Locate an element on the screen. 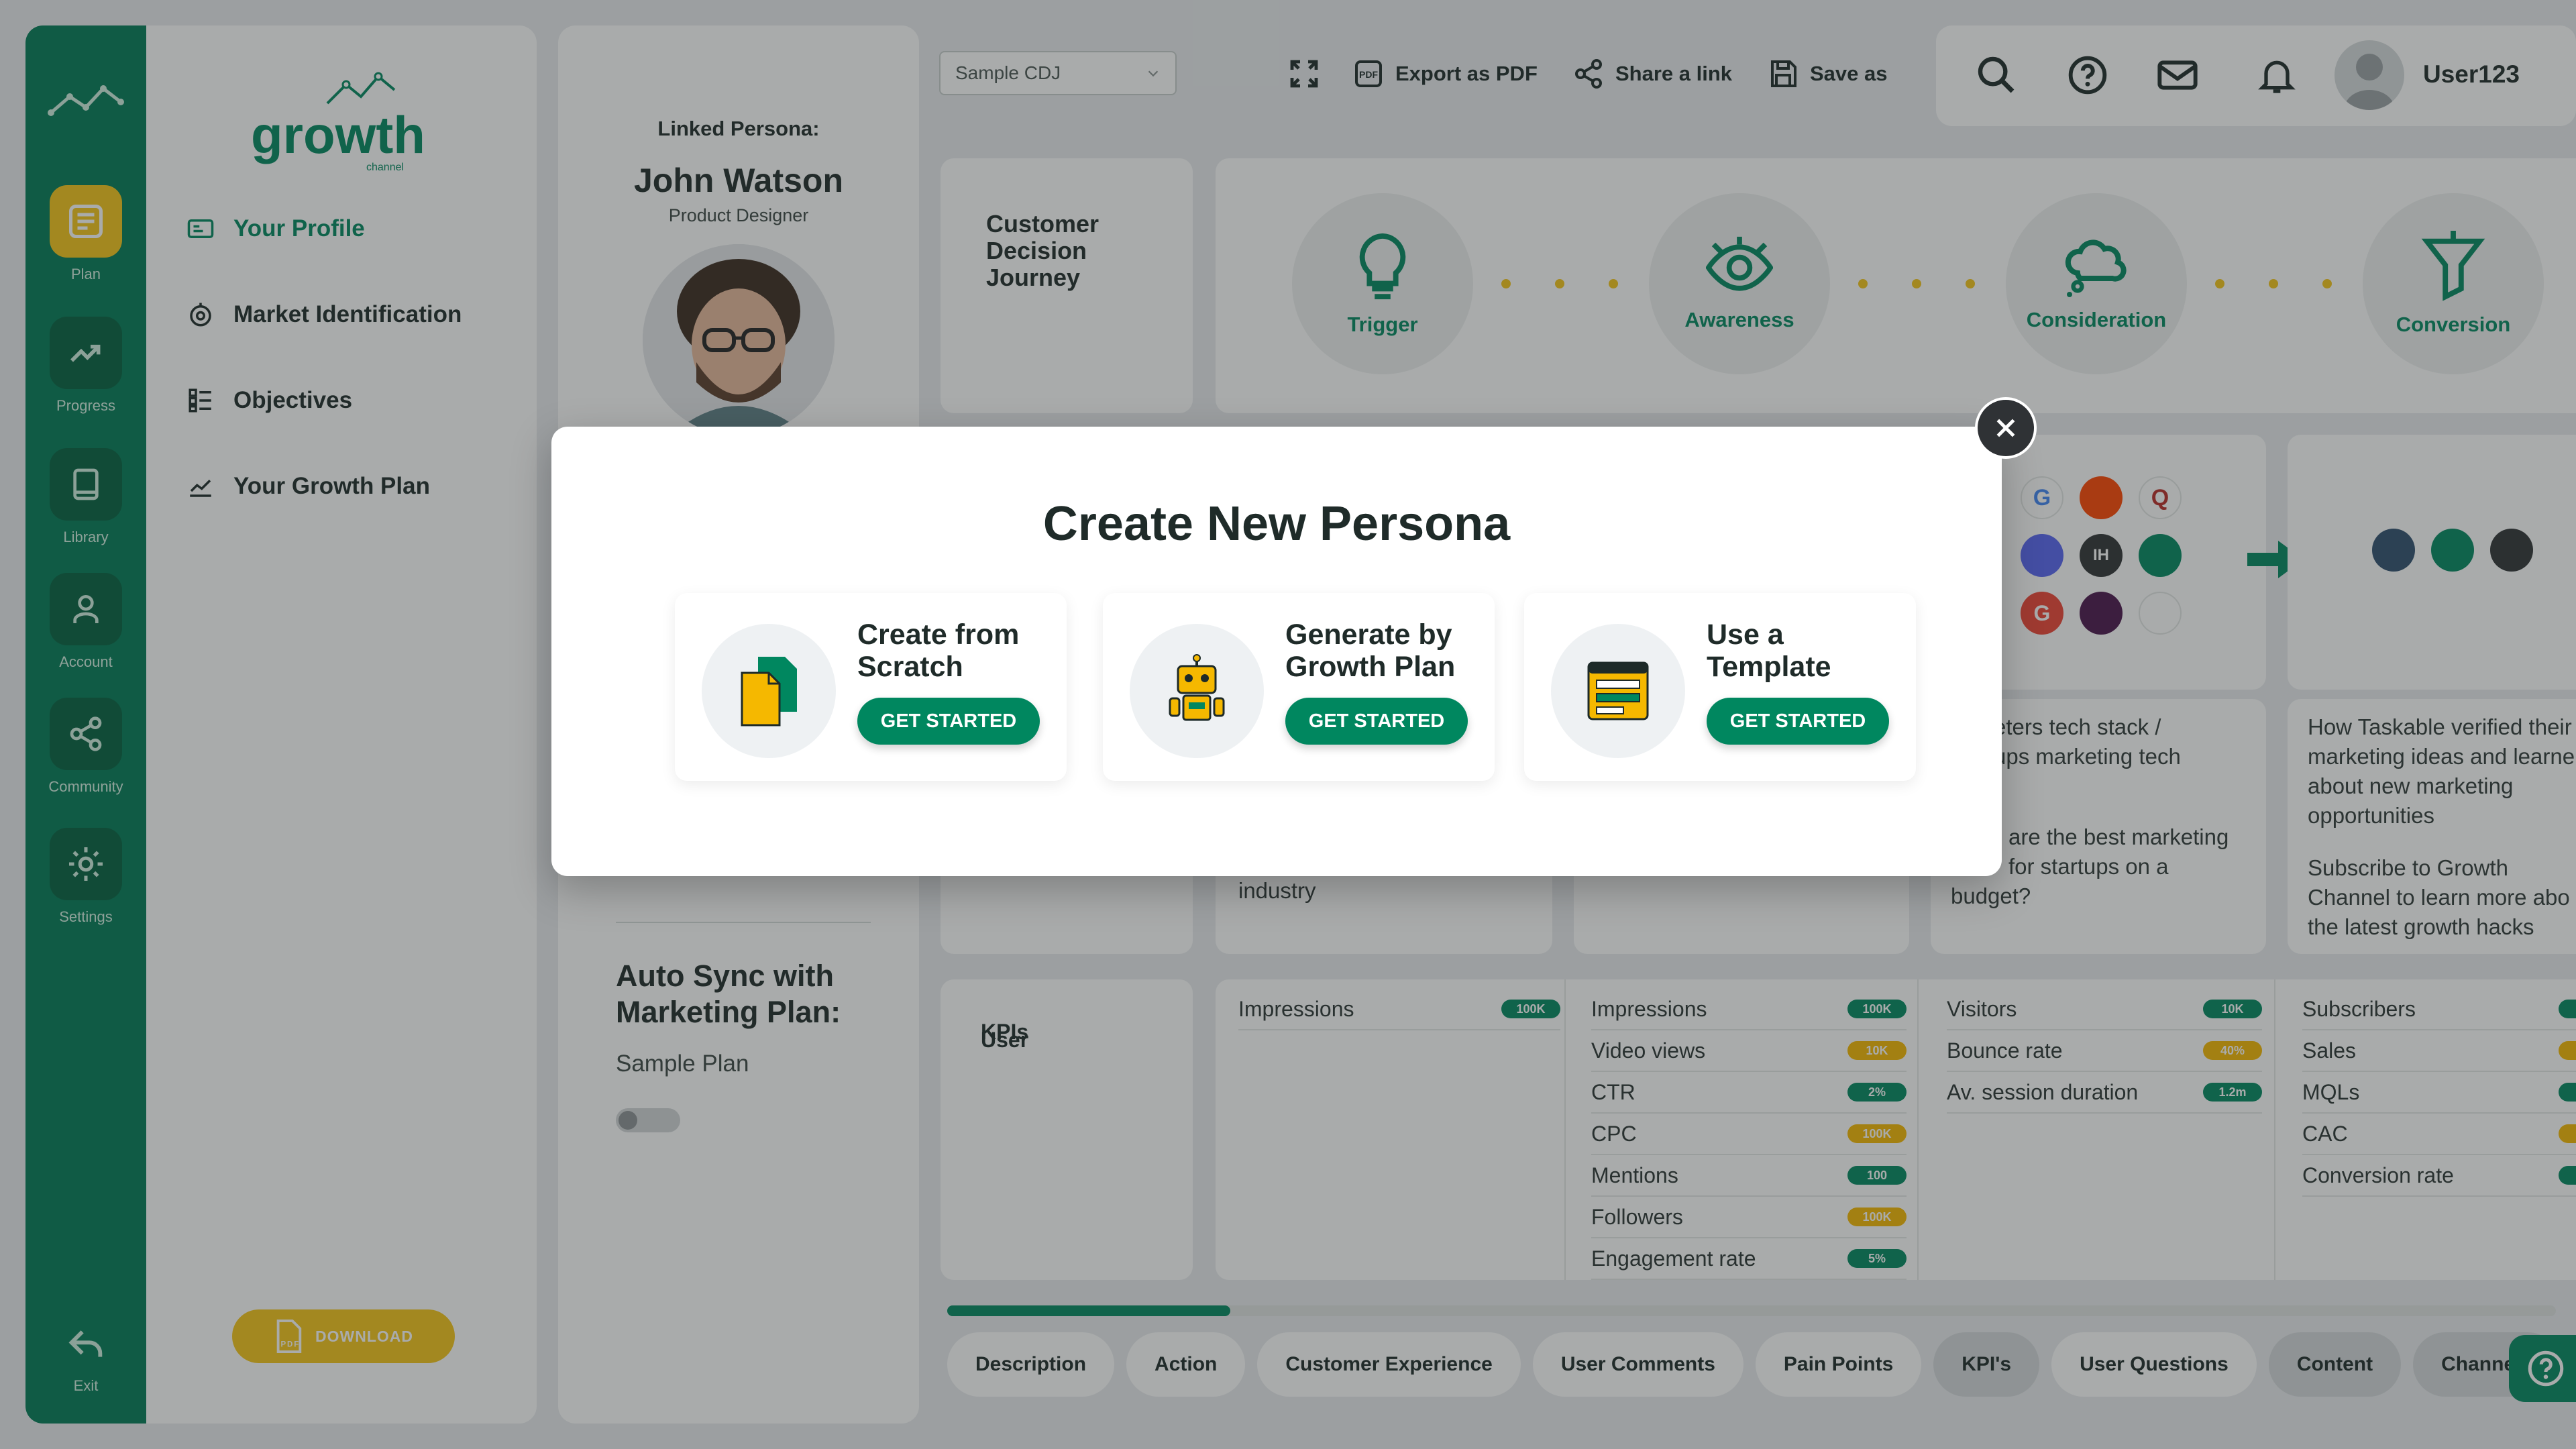 Image resolution: width=2576 pixels, height=1449 pixels. option-title: Use a Template is located at coordinates (1769, 651).